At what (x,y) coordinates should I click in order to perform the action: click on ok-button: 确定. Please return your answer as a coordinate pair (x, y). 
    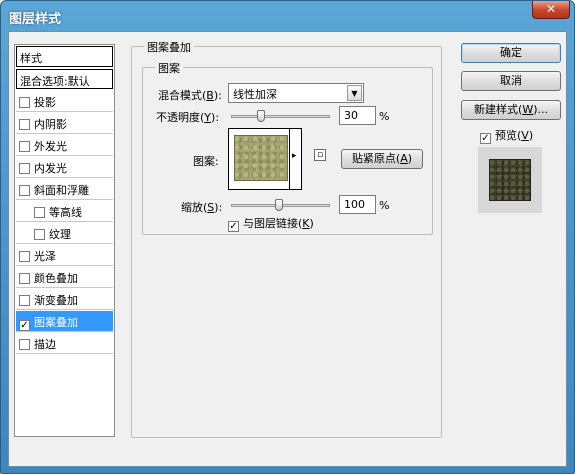
    Looking at the image, I should click on (511, 53).